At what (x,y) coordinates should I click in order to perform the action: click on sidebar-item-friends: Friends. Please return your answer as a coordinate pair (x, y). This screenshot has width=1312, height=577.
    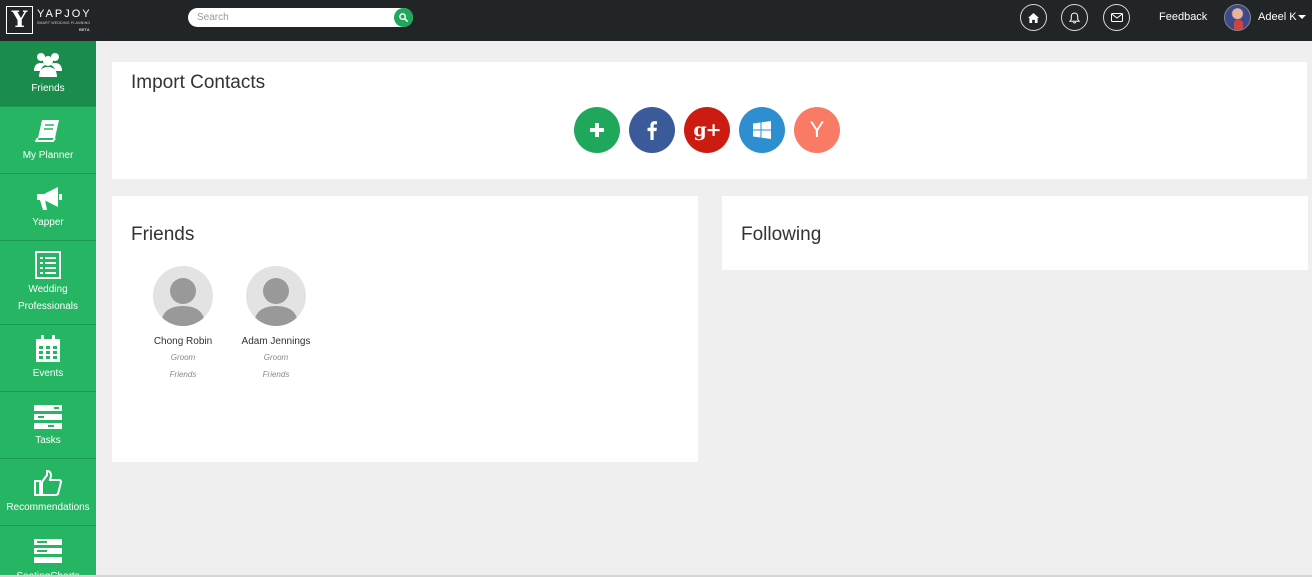
    Looking at the image, I should click on (48, 74).